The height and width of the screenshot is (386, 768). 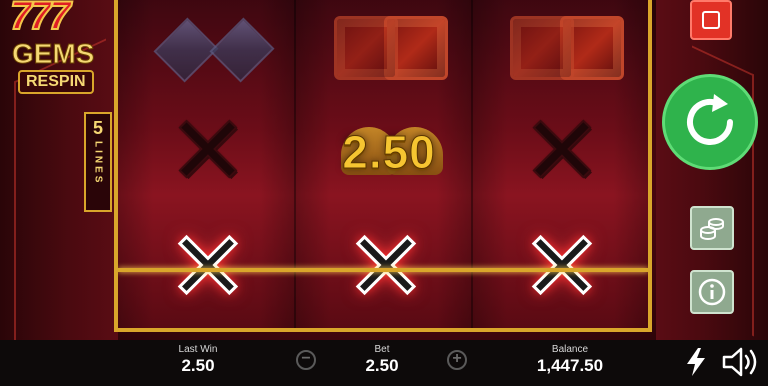 I want to click on decrease-bet-button: −, so click(x=306, y=360).